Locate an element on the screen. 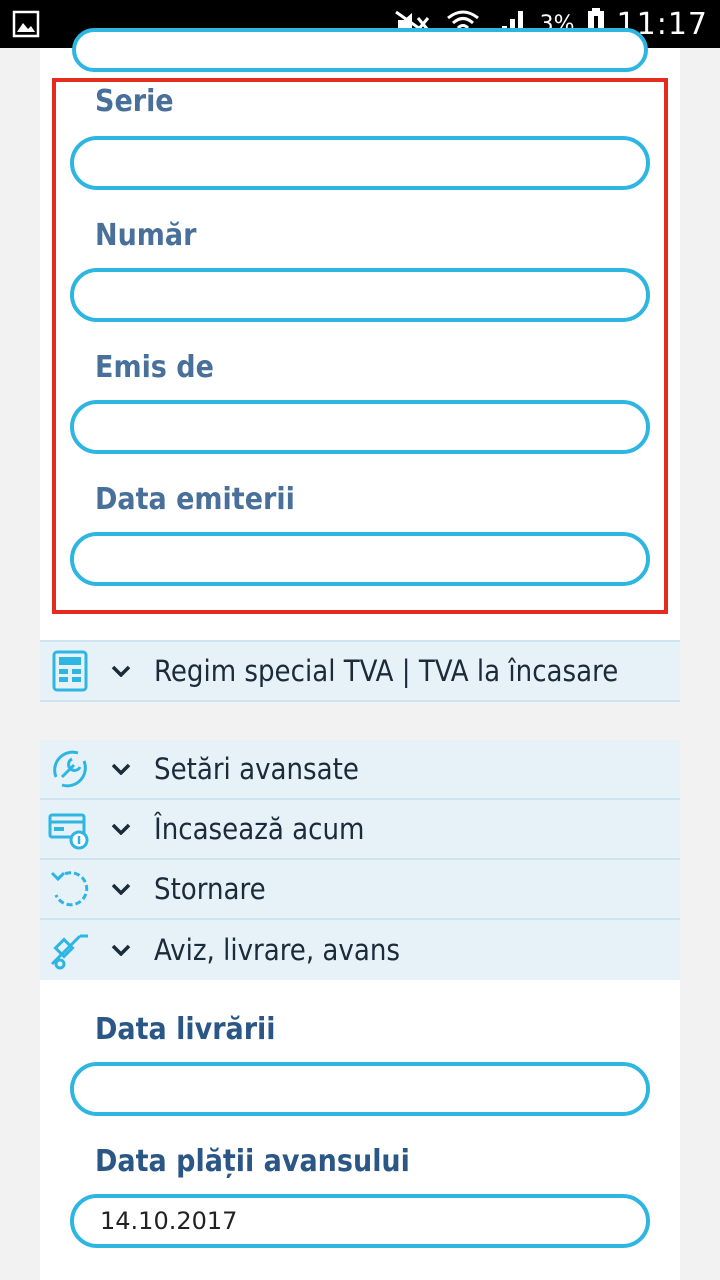  hand-truck-icon is located at coordinates (70, 950).